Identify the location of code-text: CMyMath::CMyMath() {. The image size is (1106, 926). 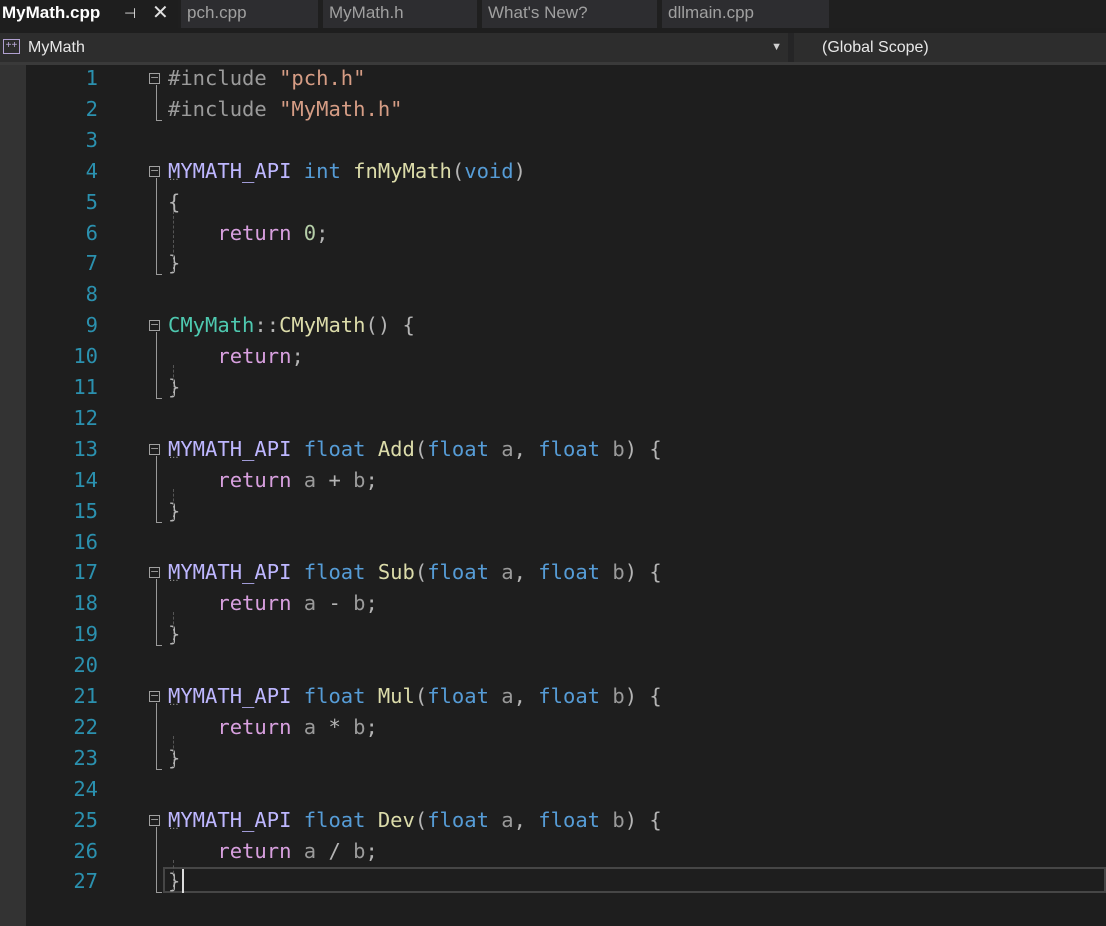
(291, 325).